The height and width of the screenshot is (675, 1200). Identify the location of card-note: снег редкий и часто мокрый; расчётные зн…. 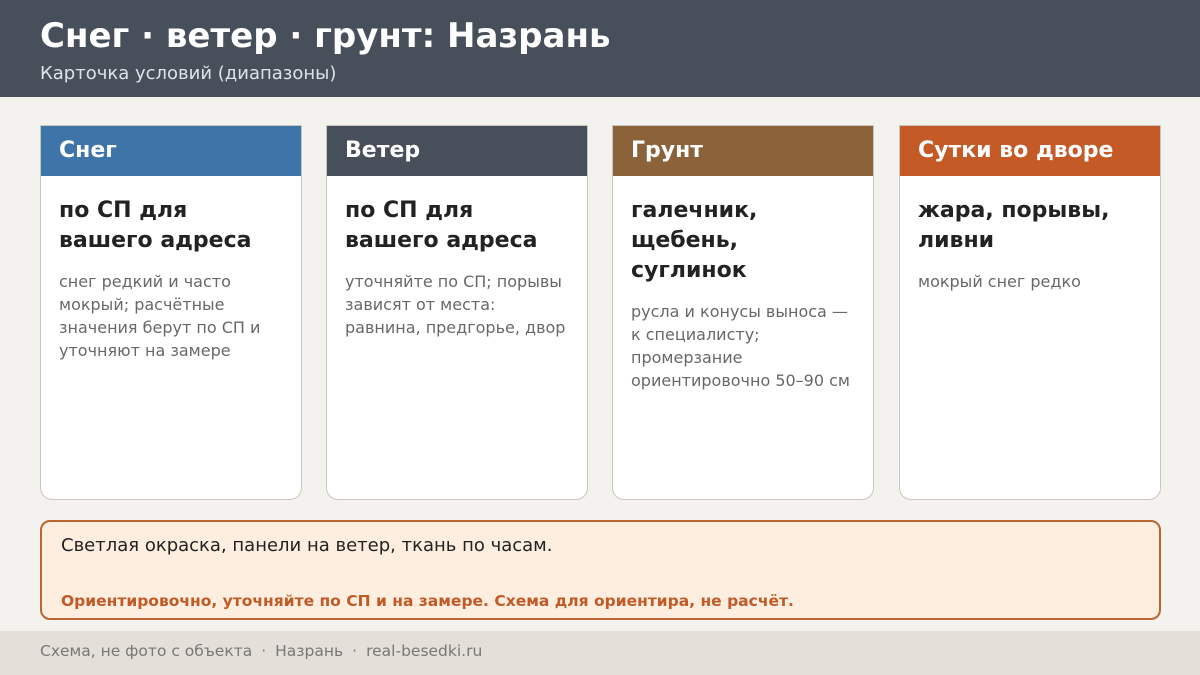
(160, 316).